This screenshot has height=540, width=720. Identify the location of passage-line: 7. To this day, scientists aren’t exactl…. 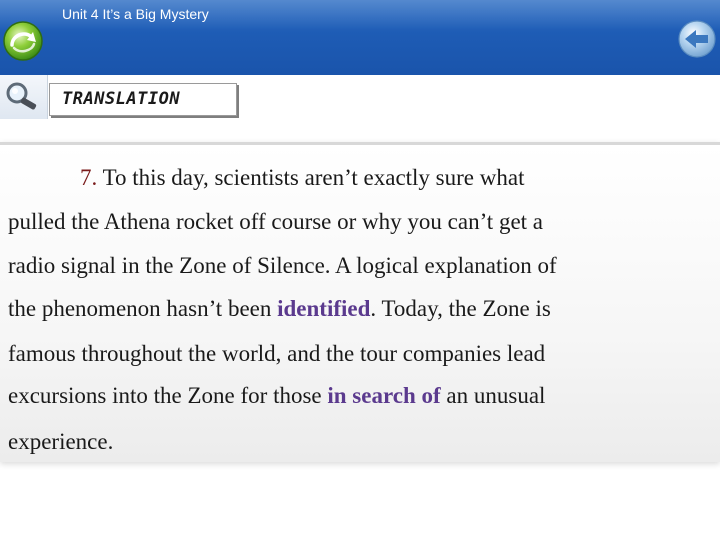
(302, 178).